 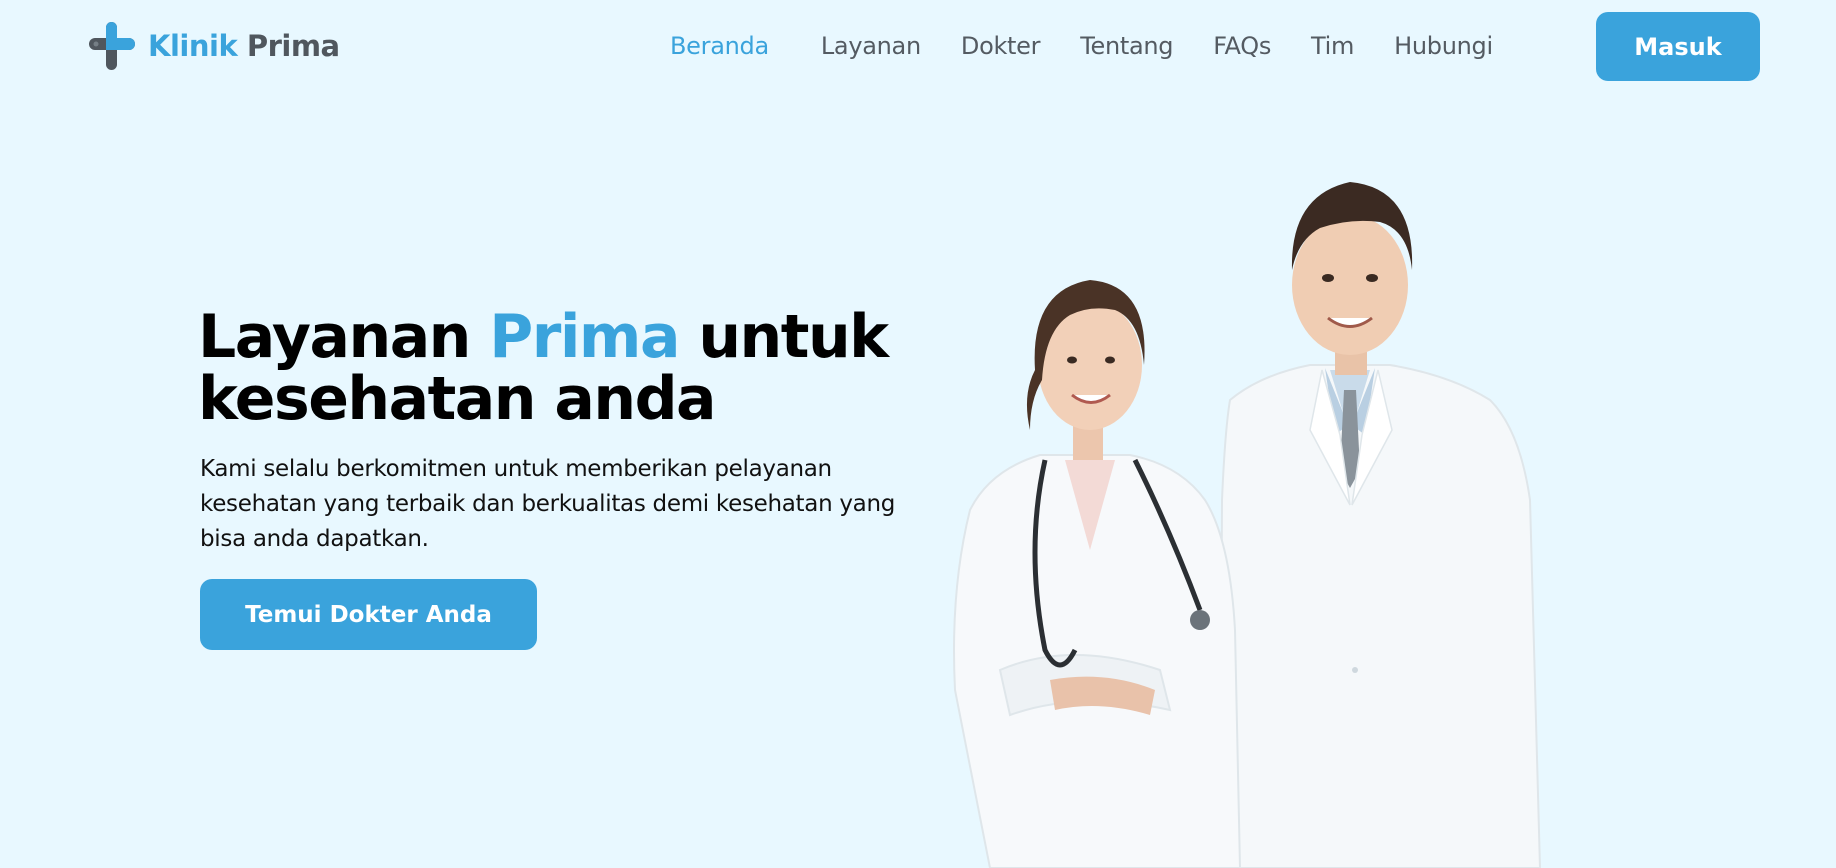 I want to click on hero-title-accent: Prima, so click(x=584, y=337).